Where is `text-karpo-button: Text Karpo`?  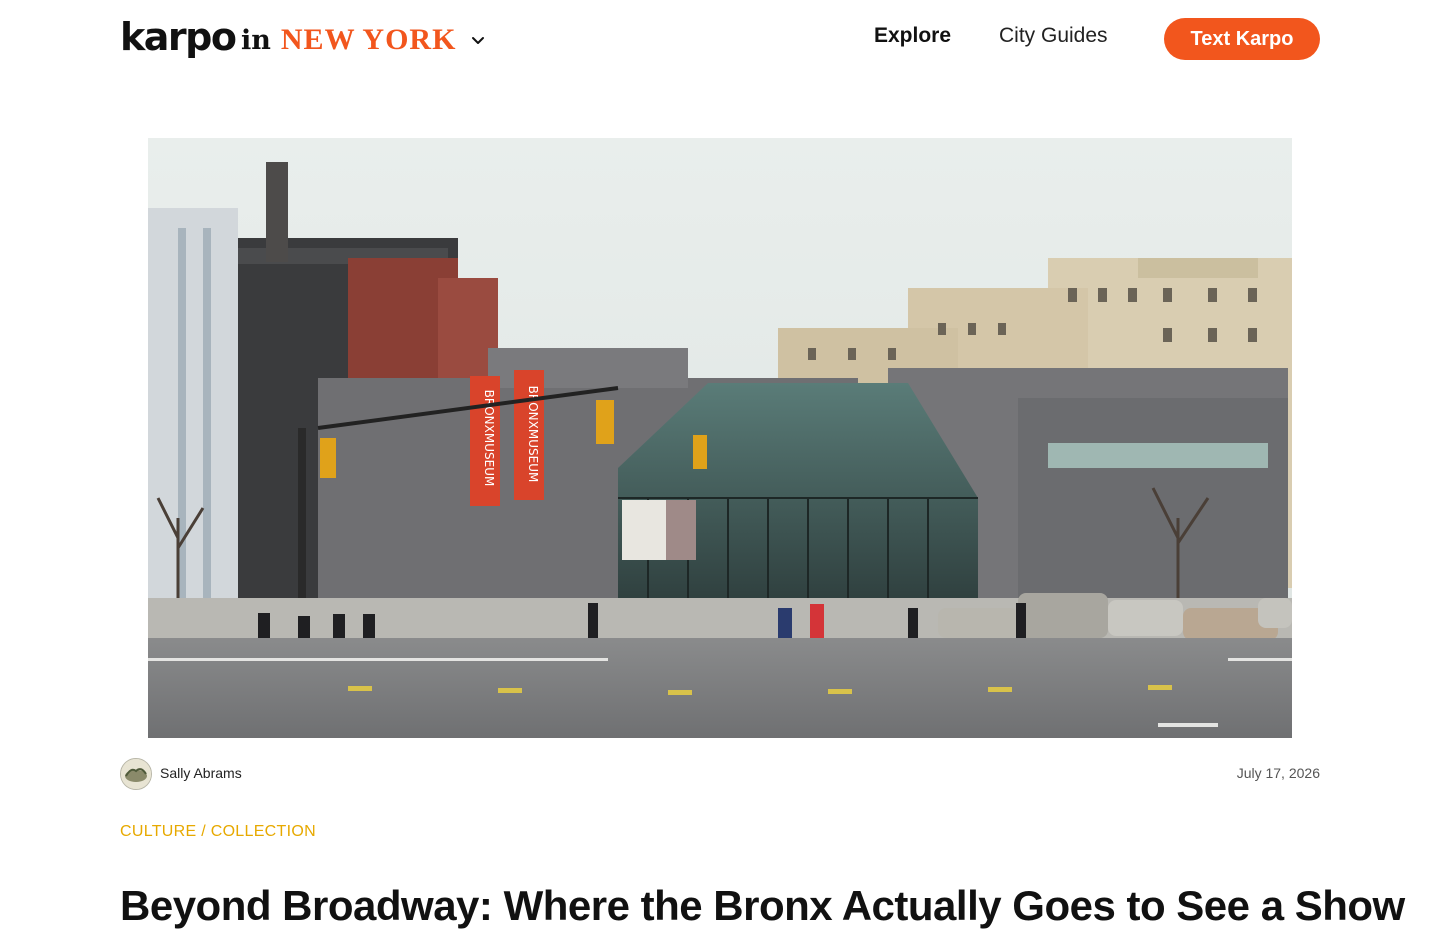 text-karpo-button: Text Karpo is located at coordinates (1242, 39).